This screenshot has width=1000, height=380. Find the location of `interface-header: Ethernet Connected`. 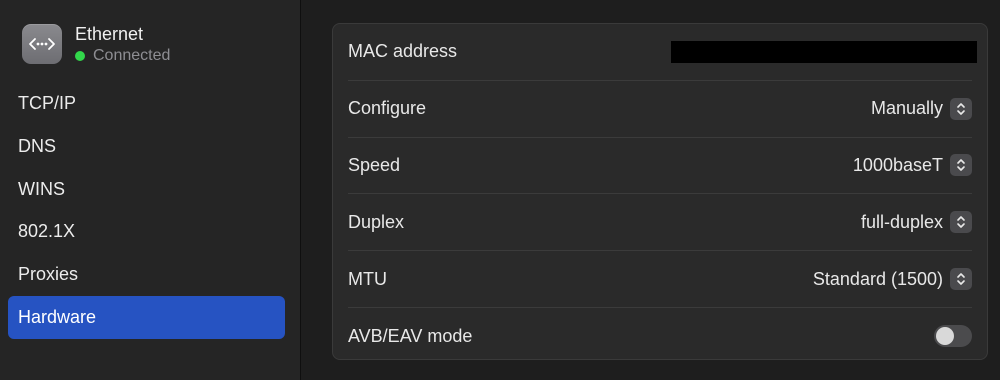

interface-header: Ethernet Connected is located at coordinates (96, 44).